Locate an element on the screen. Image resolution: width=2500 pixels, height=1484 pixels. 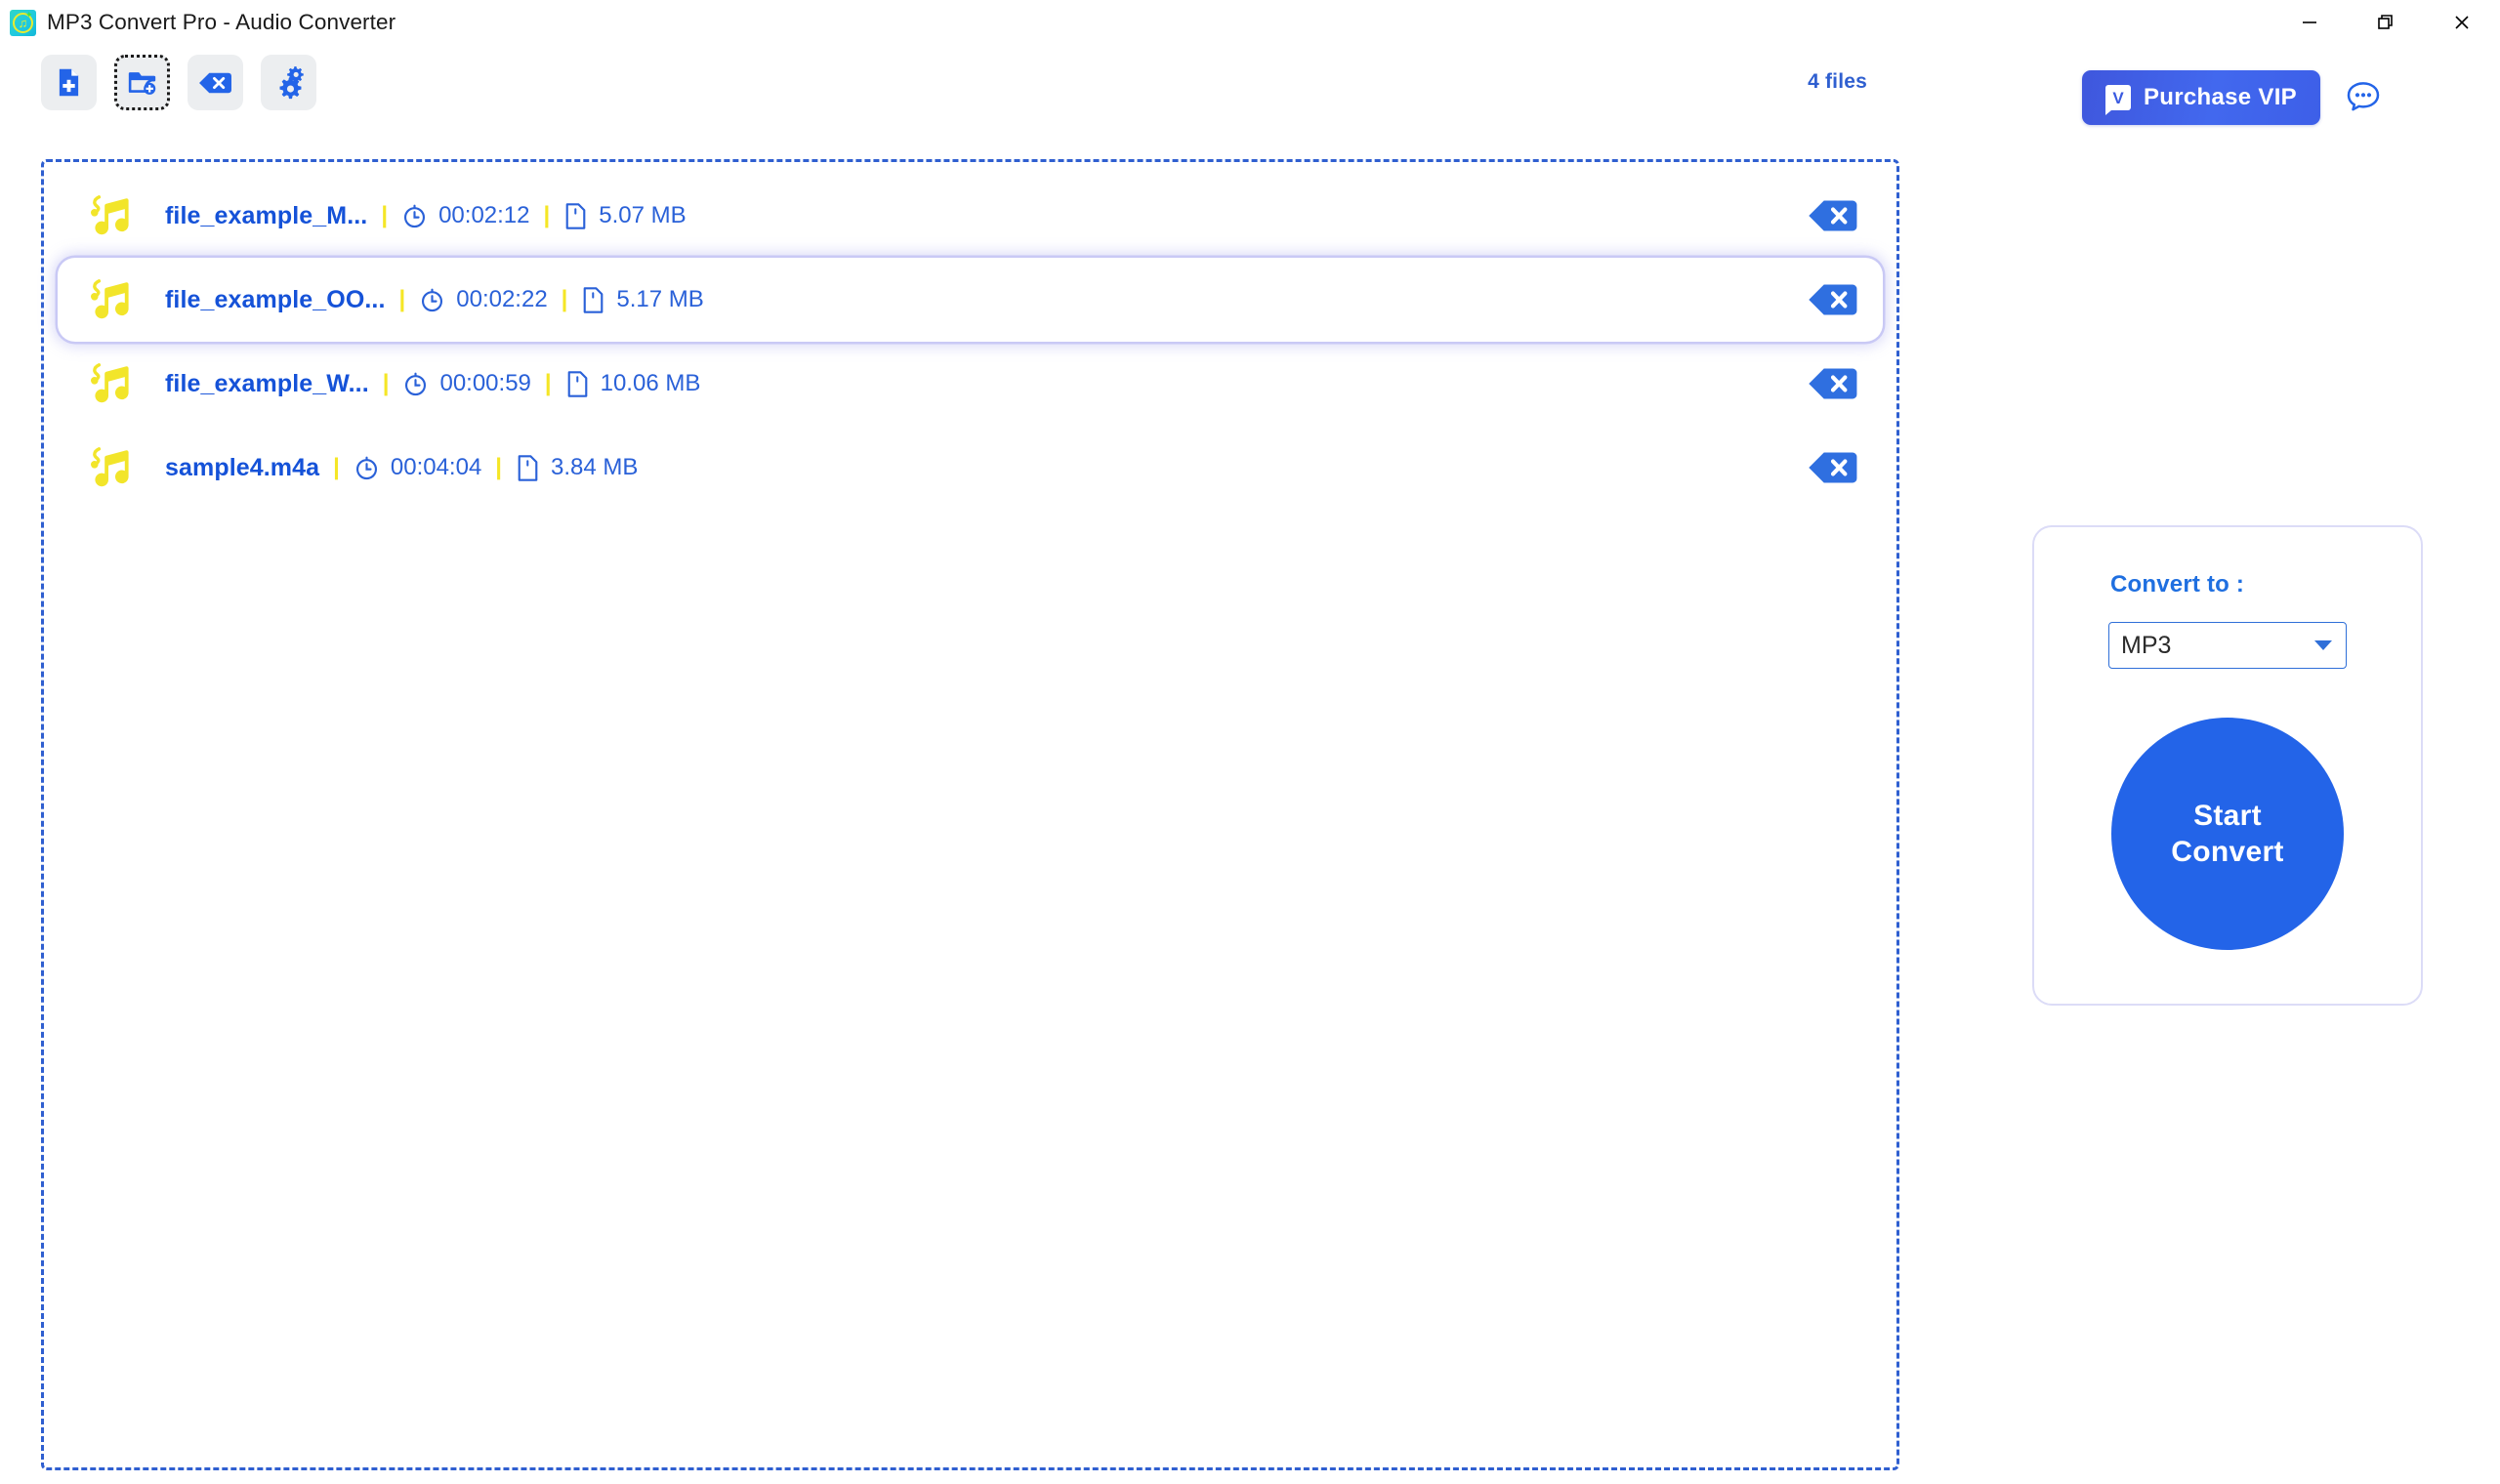
add-folder-button is located at coordinates (142, 83).